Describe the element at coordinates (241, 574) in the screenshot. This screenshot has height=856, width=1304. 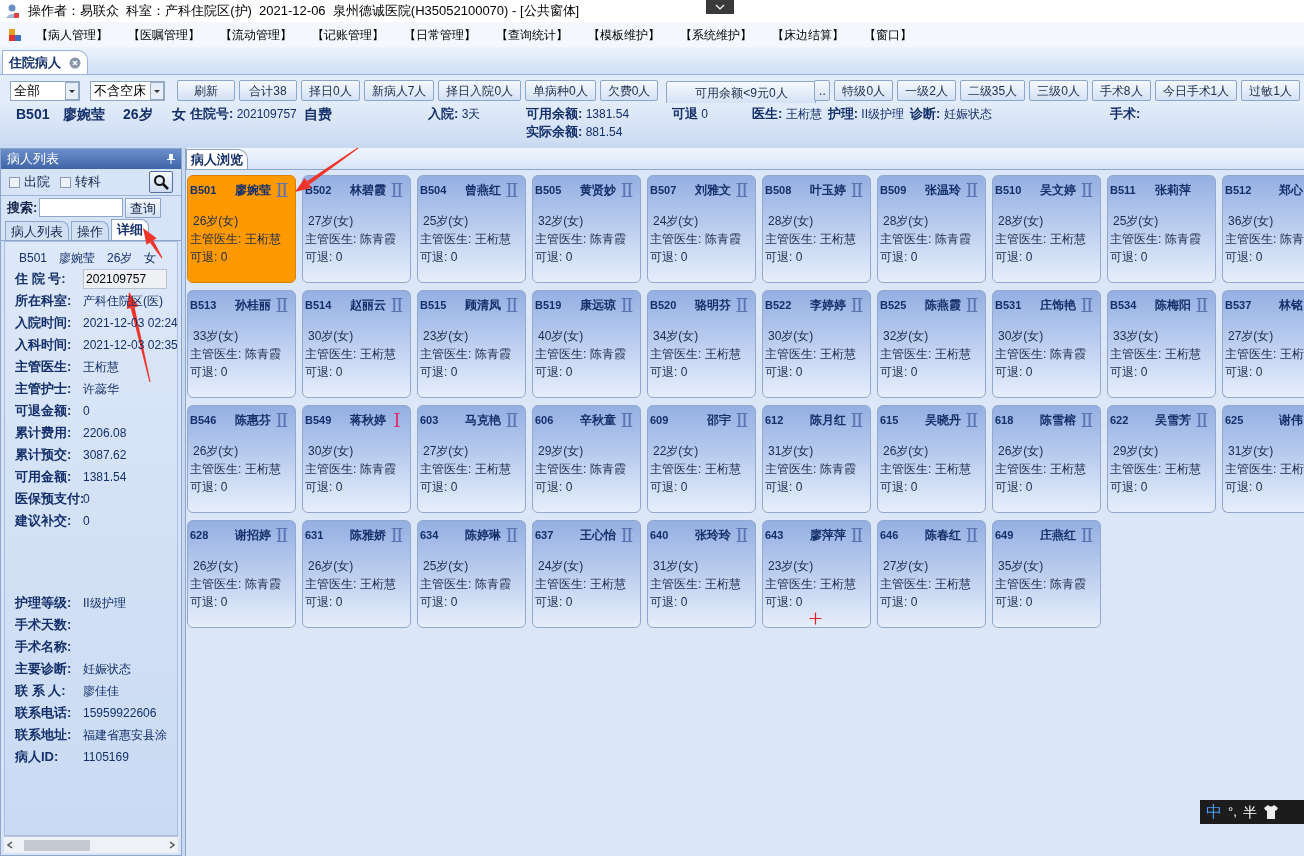
I see `patient-card: 628 谢招婷 Ⅱ 26岁(女) 主管医生: 陈青霞 可退: 0` at that location.